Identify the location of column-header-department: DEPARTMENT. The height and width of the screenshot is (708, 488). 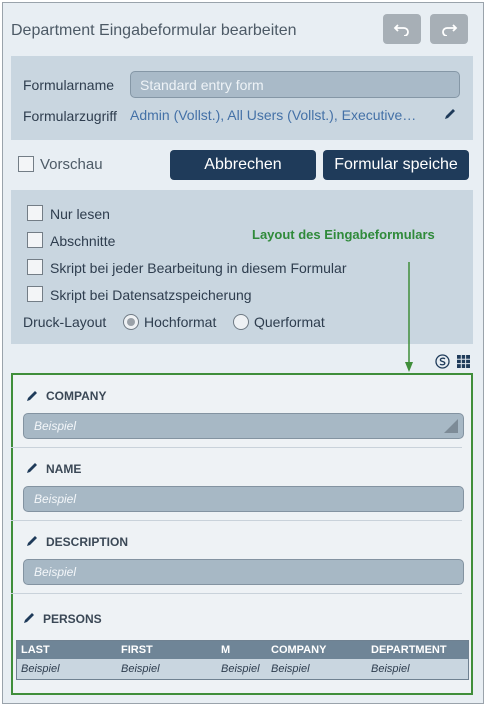
(409, 650).